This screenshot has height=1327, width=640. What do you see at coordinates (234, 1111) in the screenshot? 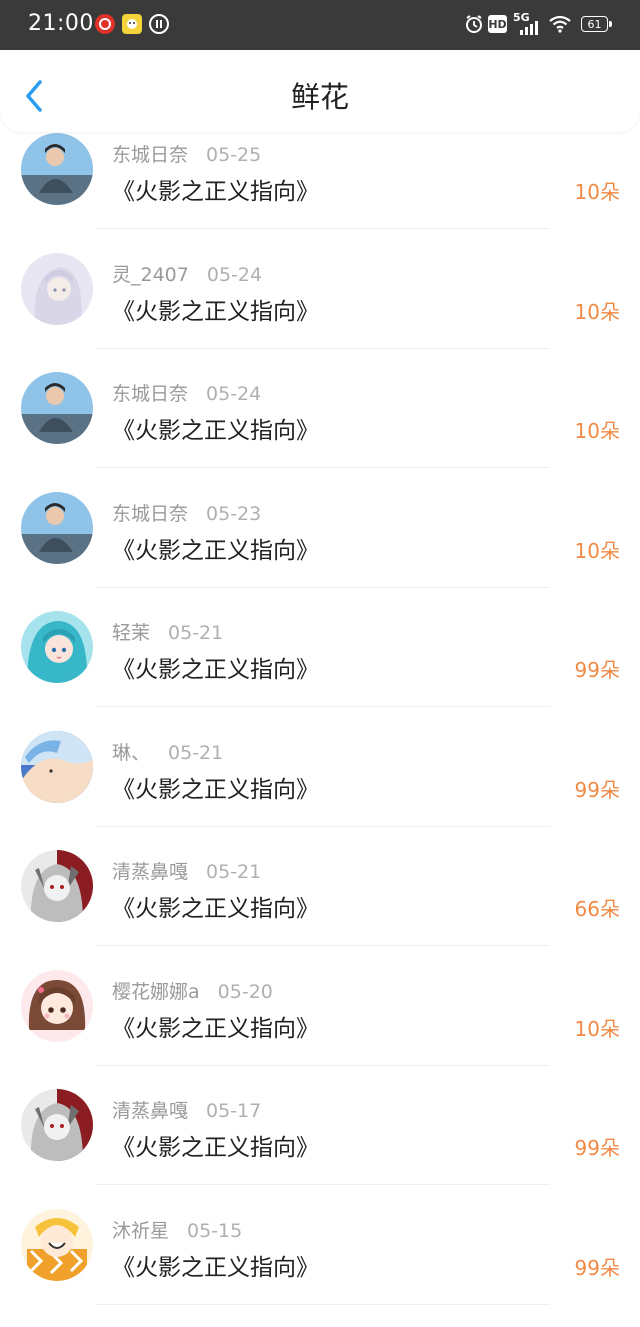
I see `gift-date: 05-17` at bounding box center [234, 1111].